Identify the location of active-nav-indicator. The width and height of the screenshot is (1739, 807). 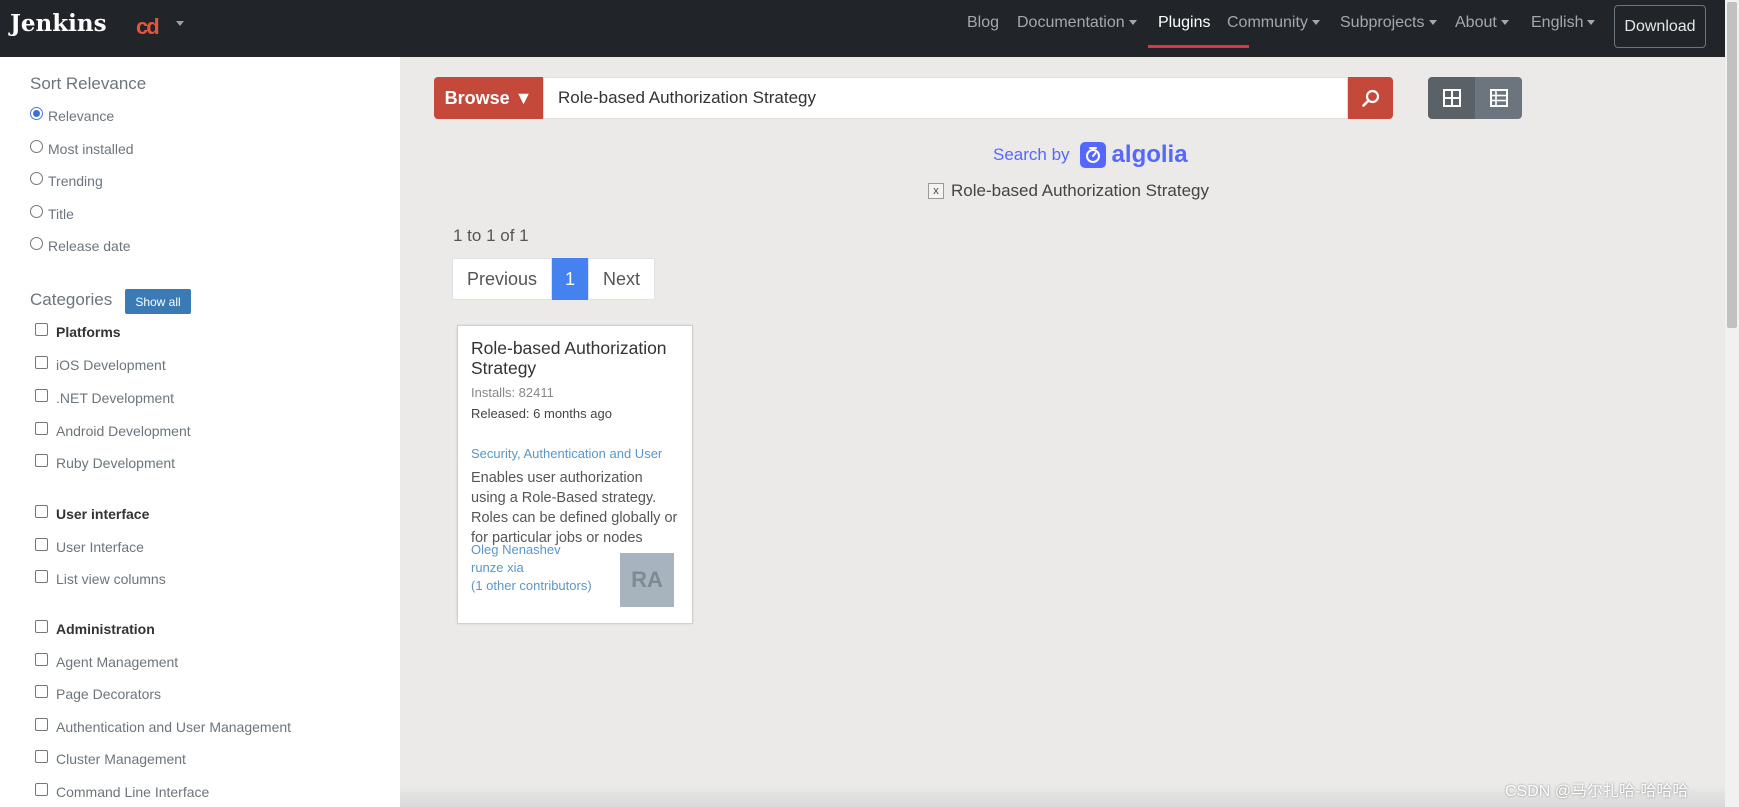
(1198, 46).